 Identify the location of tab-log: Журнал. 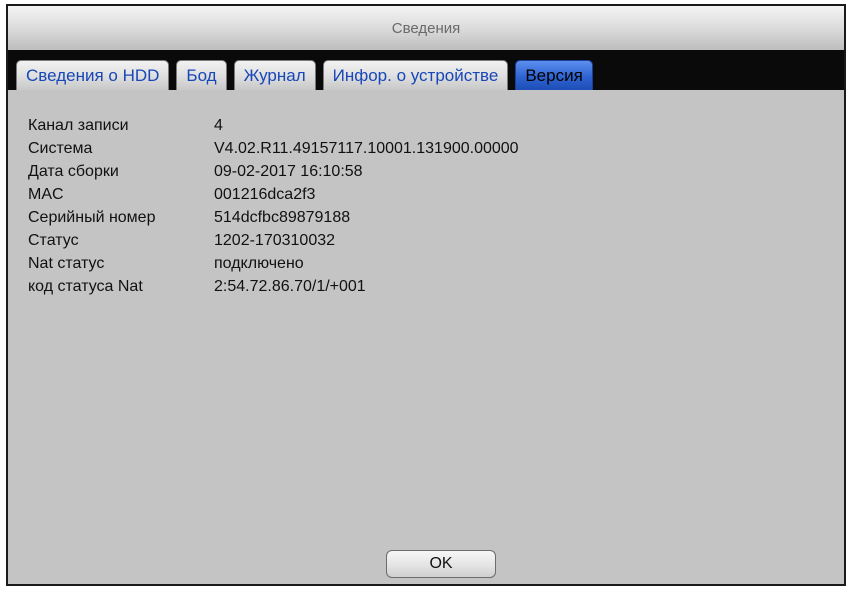
(274, 75).